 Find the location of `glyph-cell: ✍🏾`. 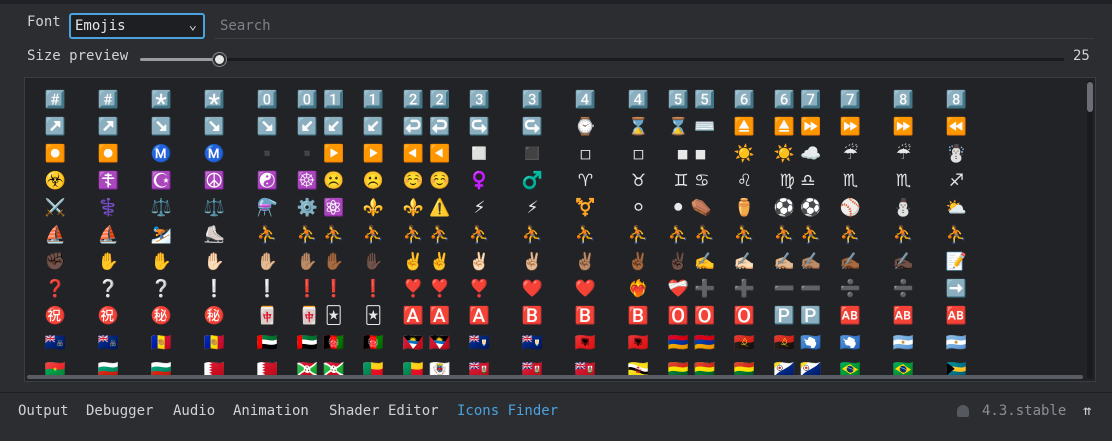

glyph-cell: ✍🏾 is located at coordinates (850, 262).